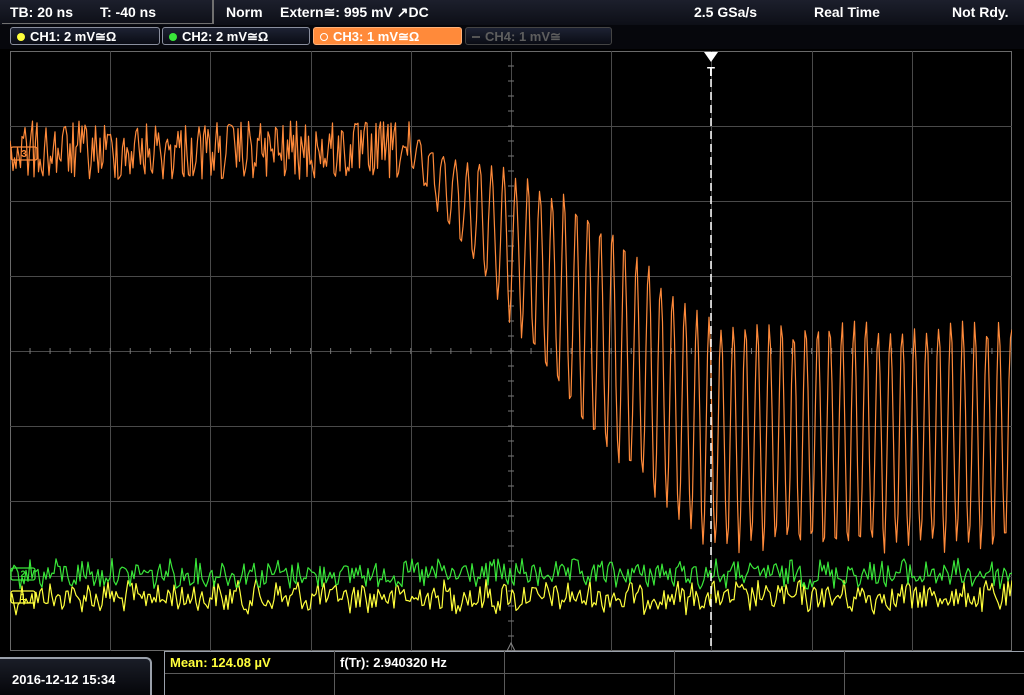 Image resolution: width=1024 pixels, height=695 pixels. Describe the element at coordinates (847, 12) in the screenshot. I see `acquisition-mode-label: Real Time` at that location.